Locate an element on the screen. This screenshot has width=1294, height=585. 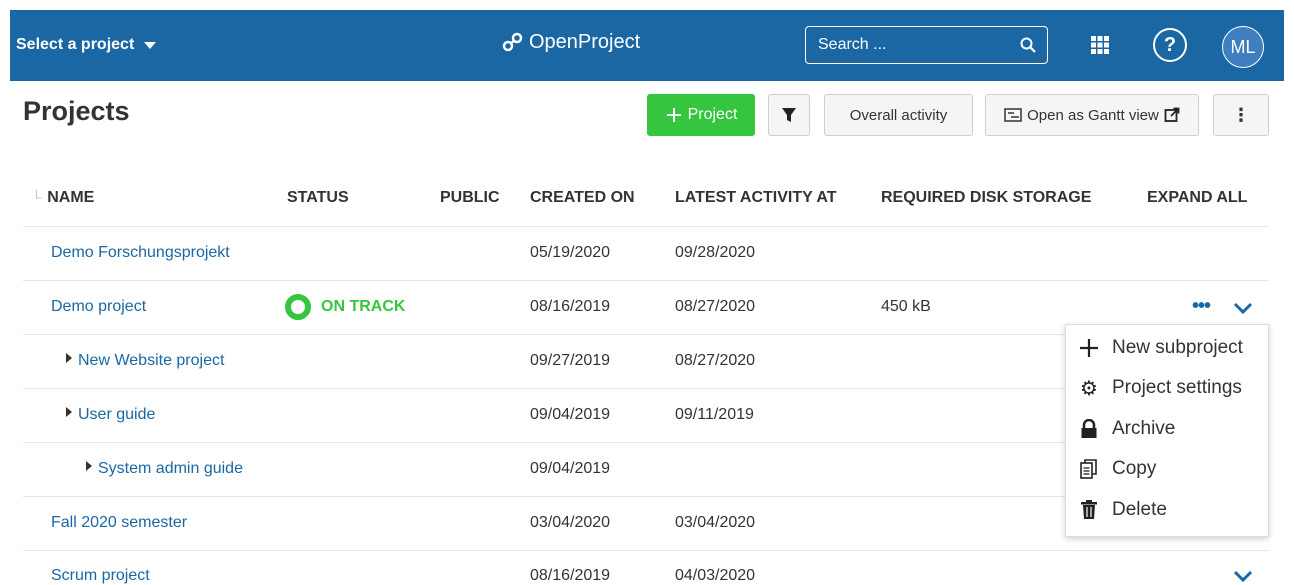
project-name-label: User guide is located at coordinates (117, 414).